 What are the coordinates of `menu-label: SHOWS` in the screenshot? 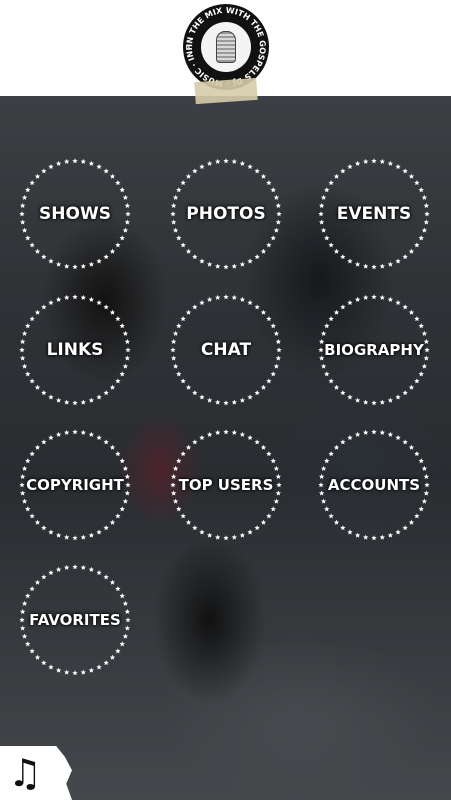 It's located at (75, 214).